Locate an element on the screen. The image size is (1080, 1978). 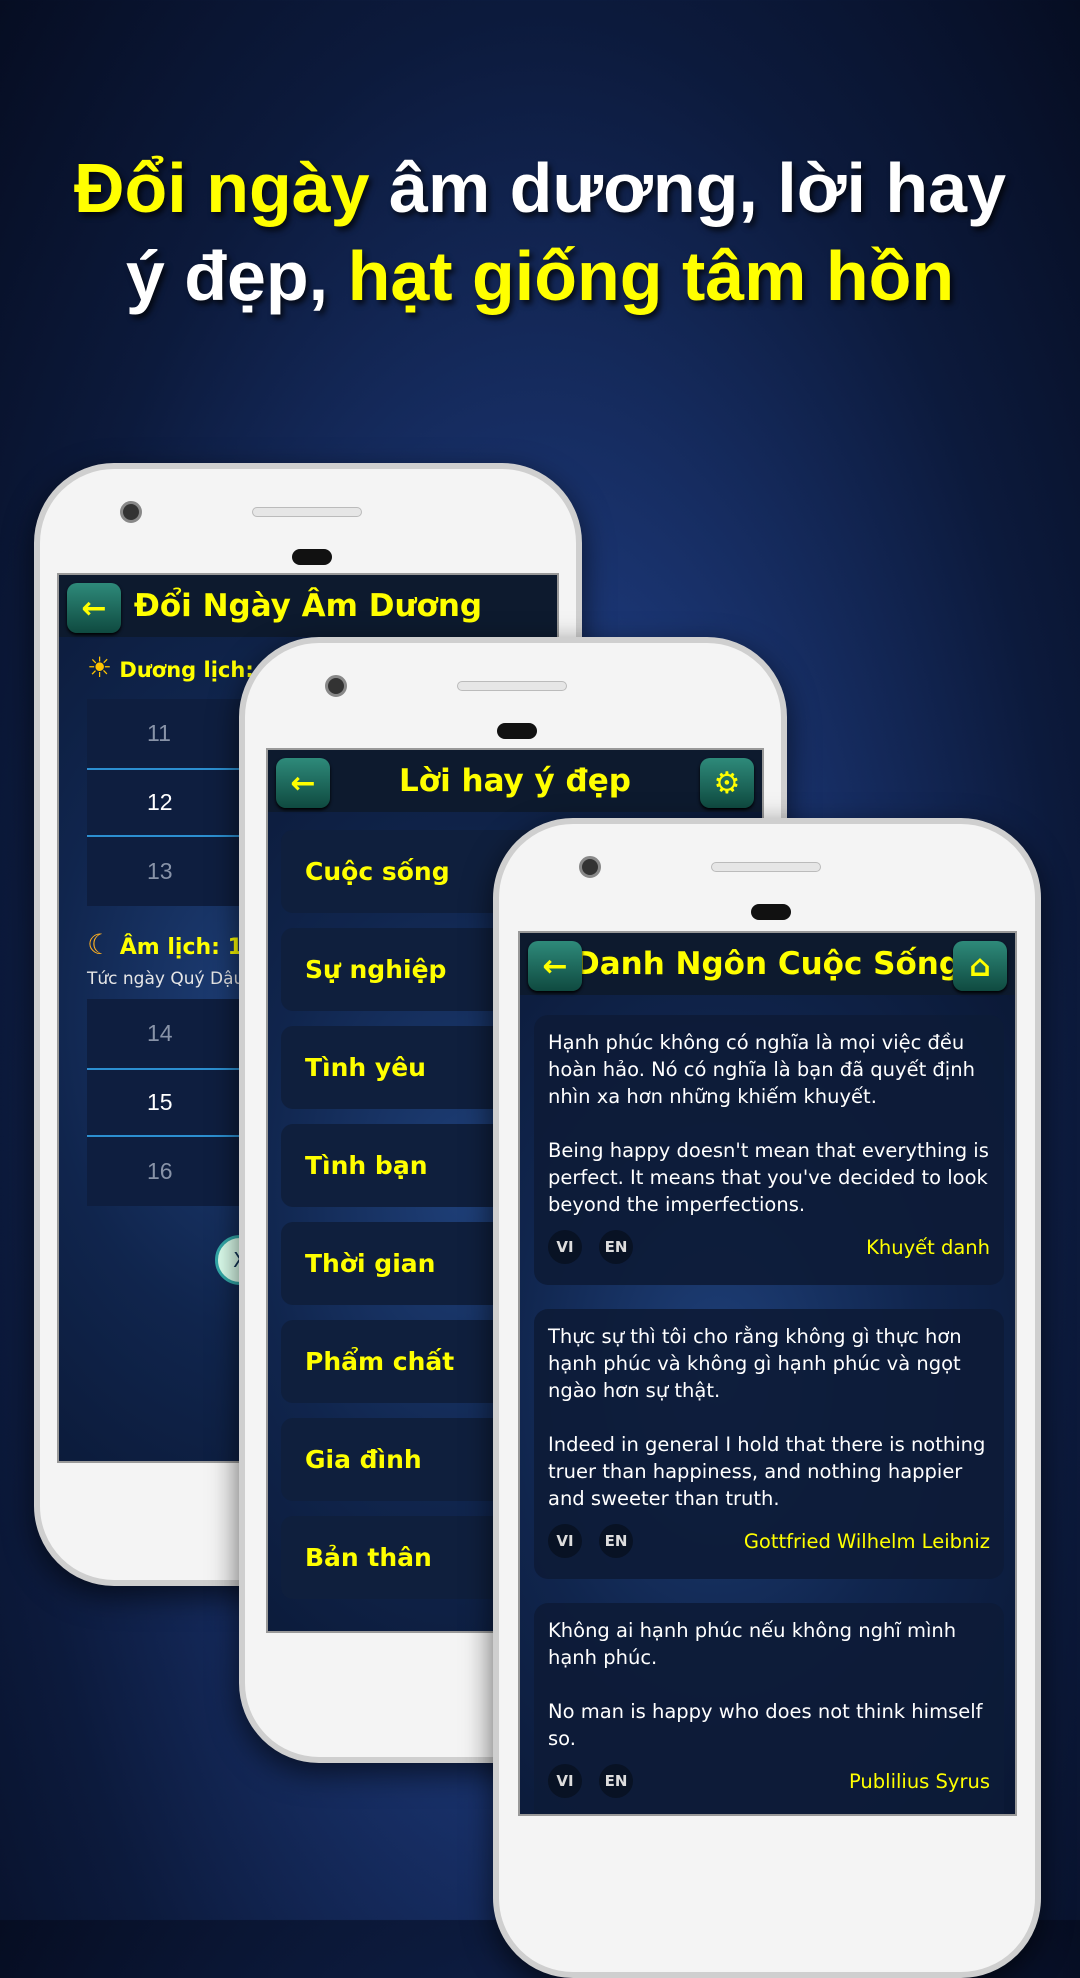
sun-icon: ☀ is located at coordinates (100, 667).